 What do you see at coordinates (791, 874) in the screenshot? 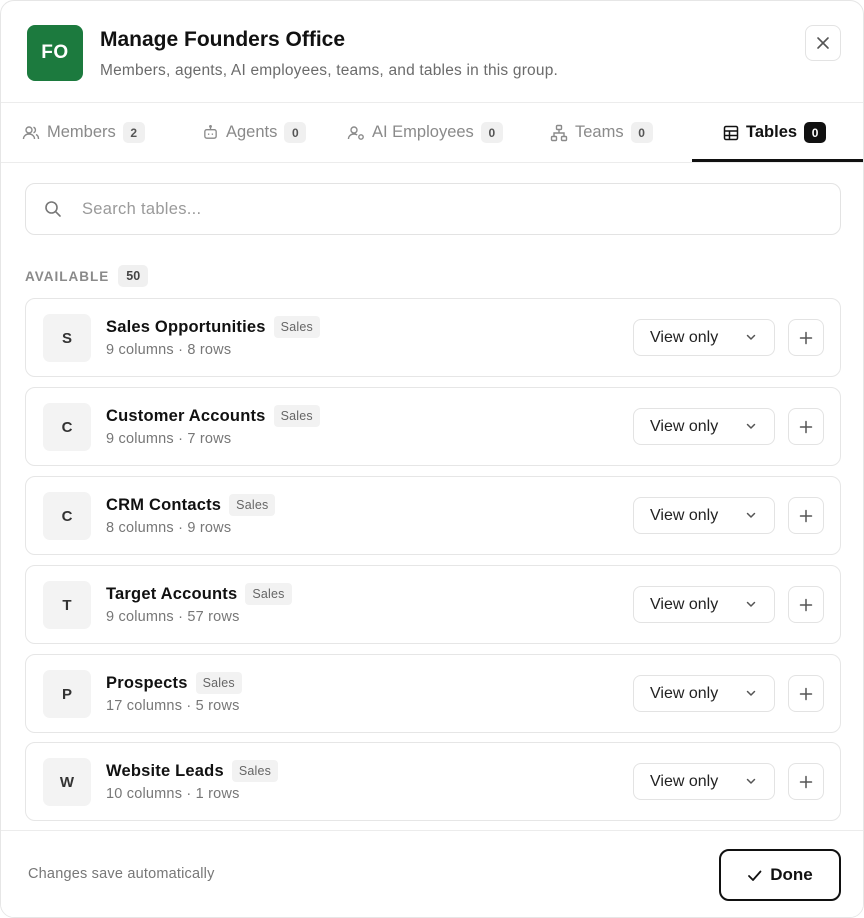
I see `done-label: Done` at bounding box center [791, 874].